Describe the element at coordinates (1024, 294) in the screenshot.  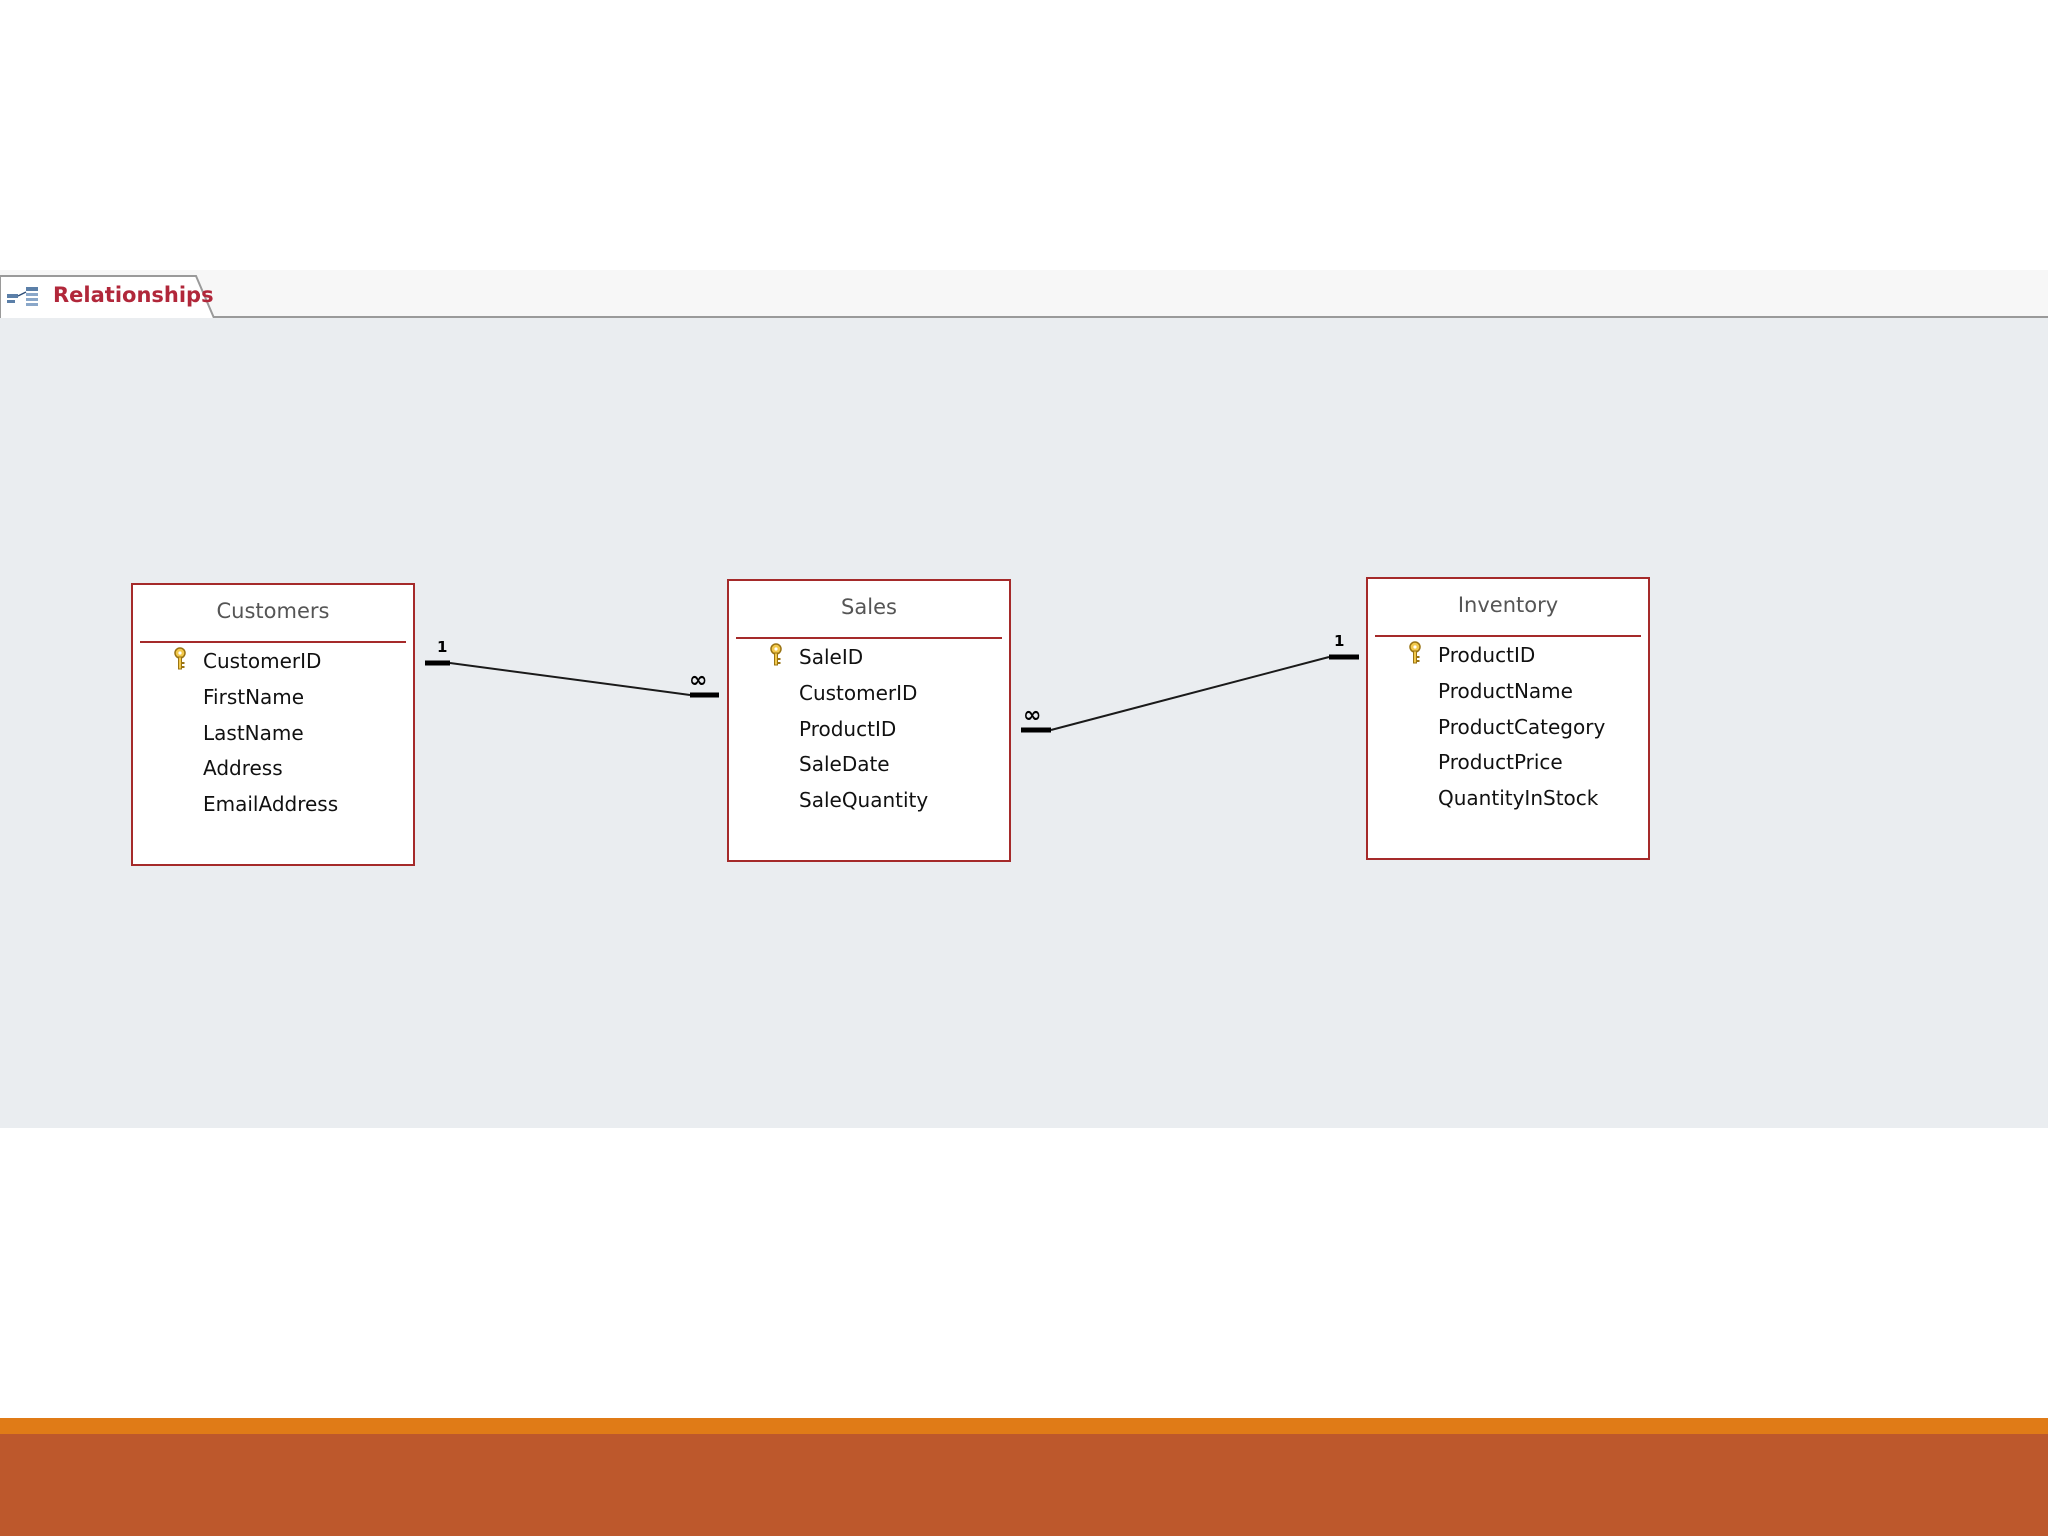
I see `document-tab-strip: Relationships` at that location.